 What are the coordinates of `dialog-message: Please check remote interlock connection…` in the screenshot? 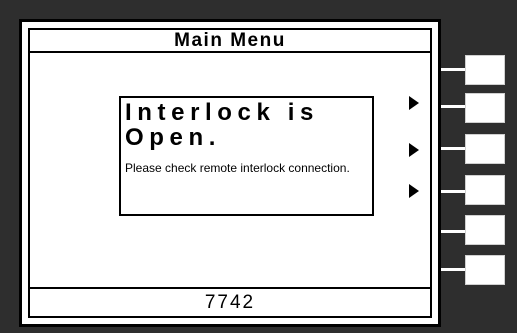 It's located at (237, 168).